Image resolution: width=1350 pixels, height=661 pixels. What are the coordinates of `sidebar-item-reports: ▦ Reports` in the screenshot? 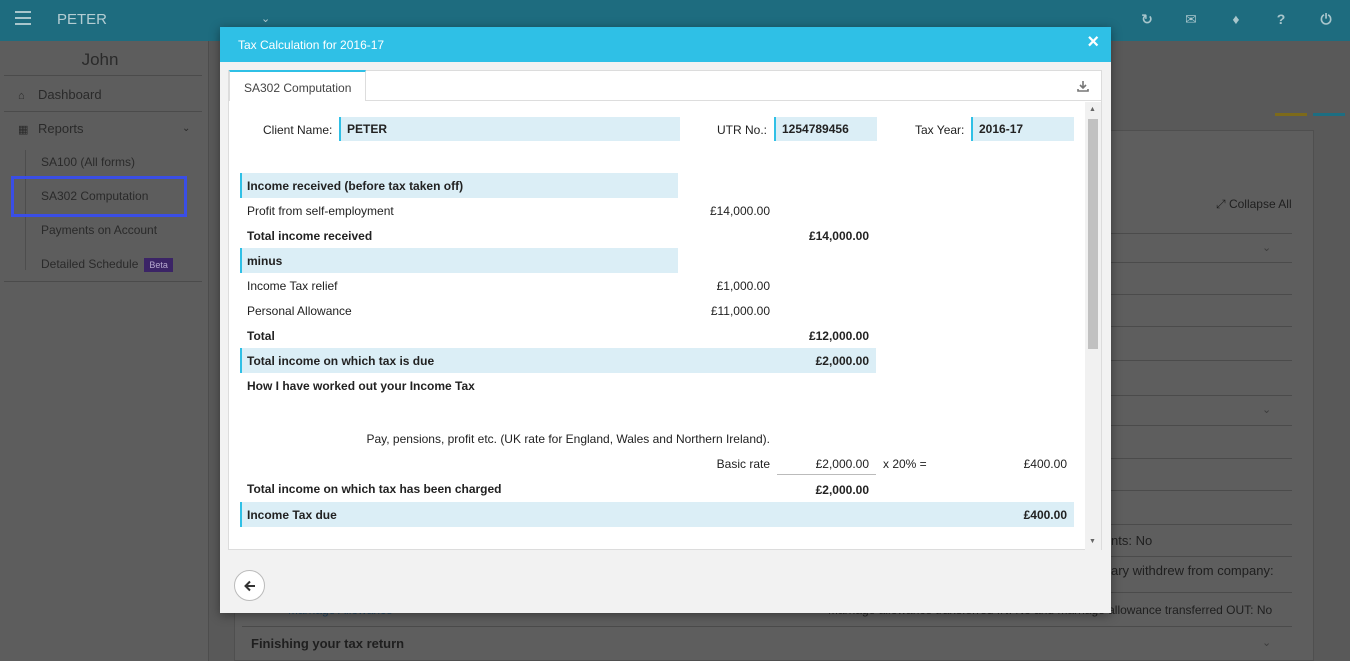 It's located at (51, 128).